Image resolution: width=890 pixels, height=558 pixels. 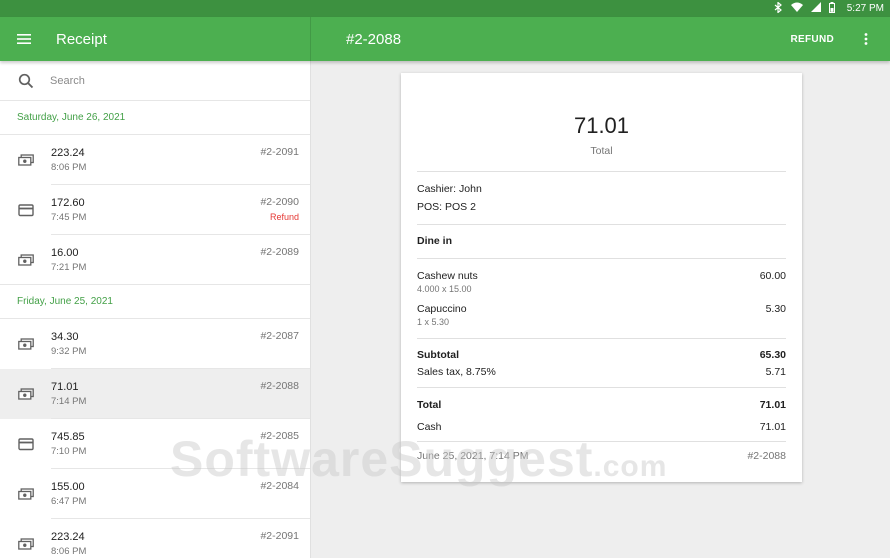 I want to click on bluetooth-icon, so click(x=778, y=8).